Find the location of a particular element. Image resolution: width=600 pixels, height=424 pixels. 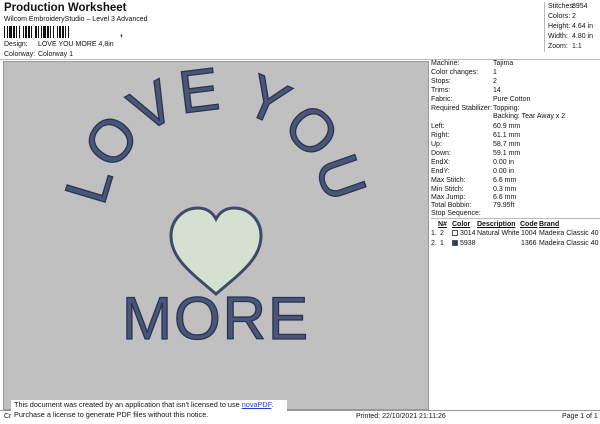

colorway-row: Colorway: Colorway 1 is located at coordinates (38, 54).